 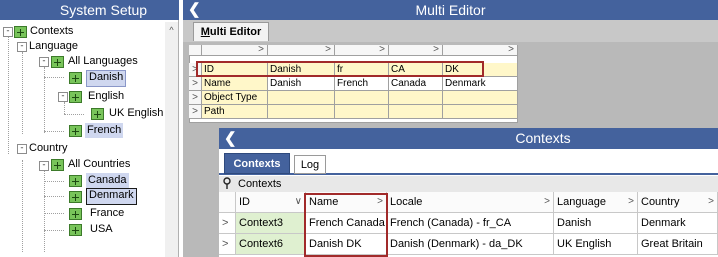 What do you see at coordinates (44, 166) in the screenshot?
I see `collapse-all-countries-icon: -` at bounding box center [44, 166].